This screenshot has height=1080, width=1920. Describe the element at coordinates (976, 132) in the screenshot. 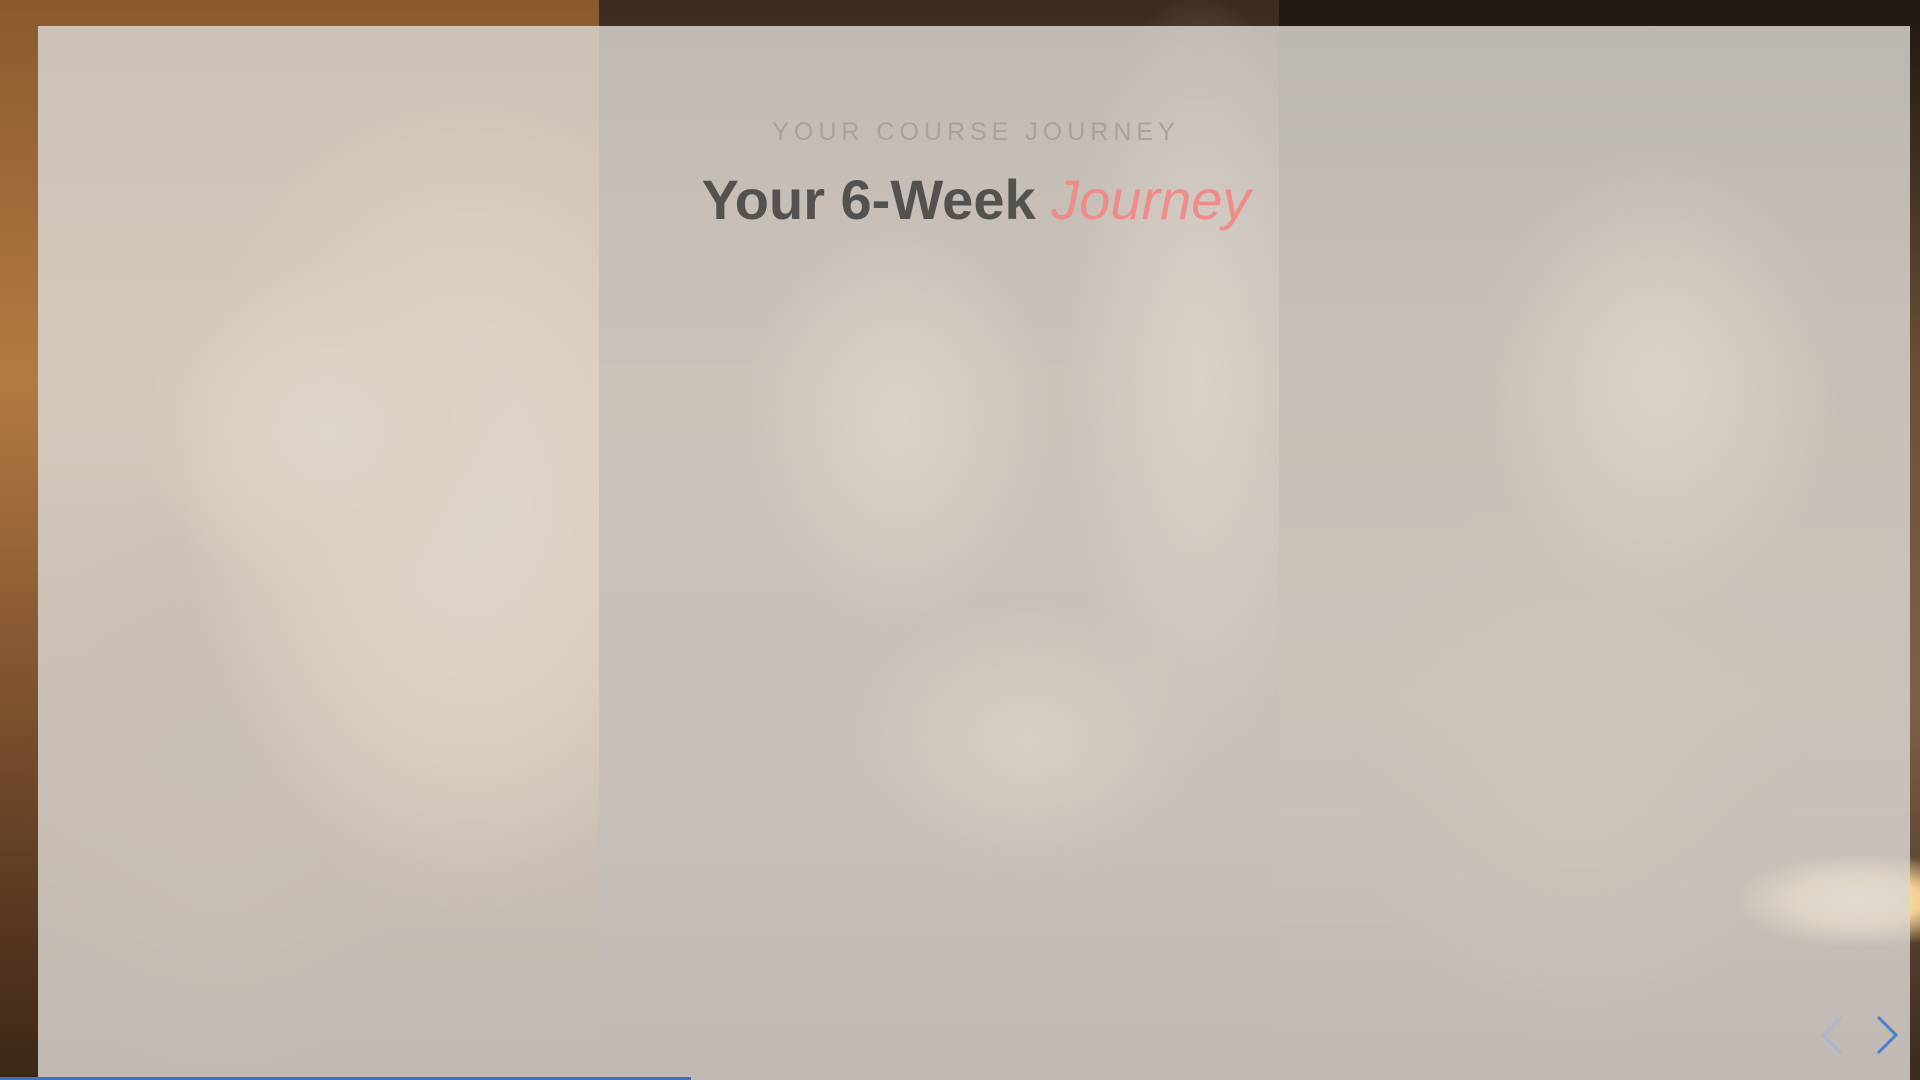

I see `section-eyebrow: YOUR COURSE JOURNEY` at that location.